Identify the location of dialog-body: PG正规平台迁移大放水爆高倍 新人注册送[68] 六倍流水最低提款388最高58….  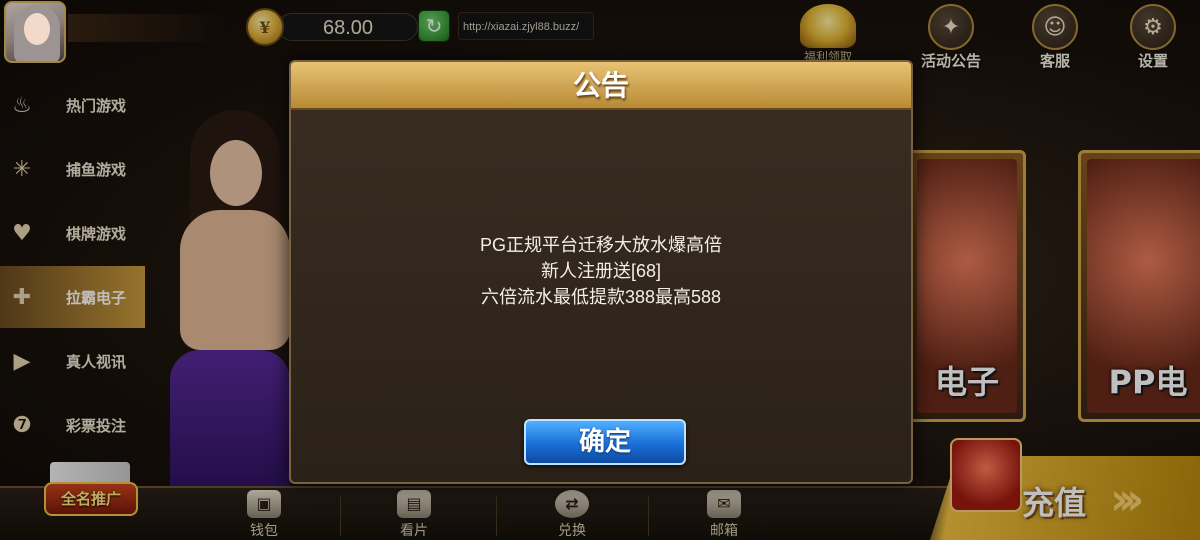
(601, 271).